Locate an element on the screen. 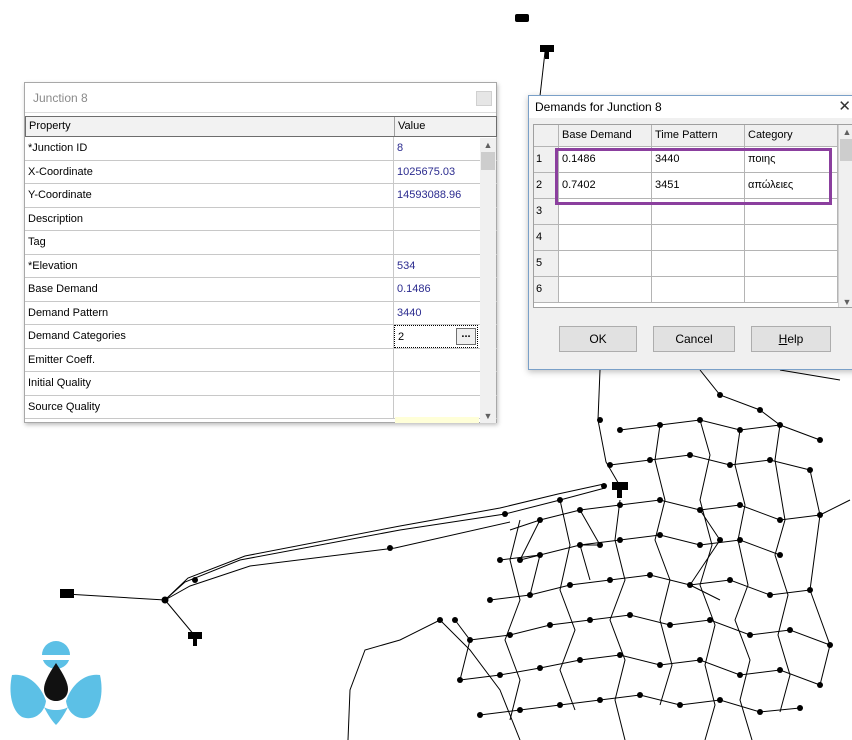  property-name: Y-Coordinate is located at coordinates (209, 195).